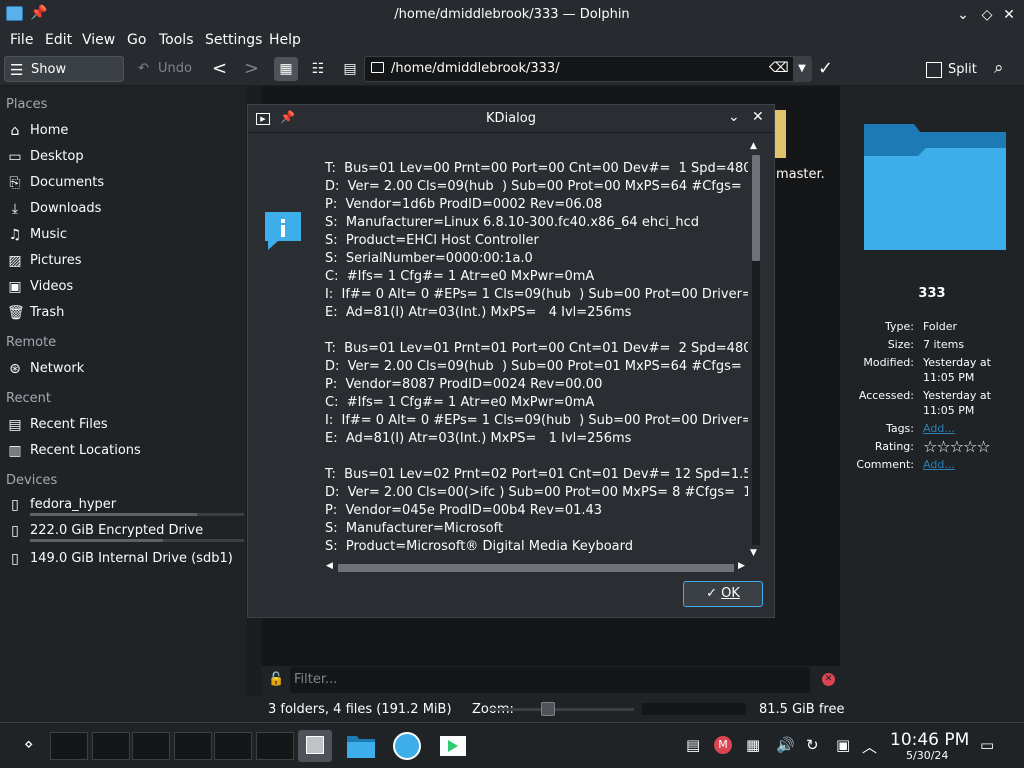 This screenshot has height=768, width=1024. What do you see at coordinates (219, 68) in the screenshot?
I see `back-button: <` at bounding box center [219, 68].